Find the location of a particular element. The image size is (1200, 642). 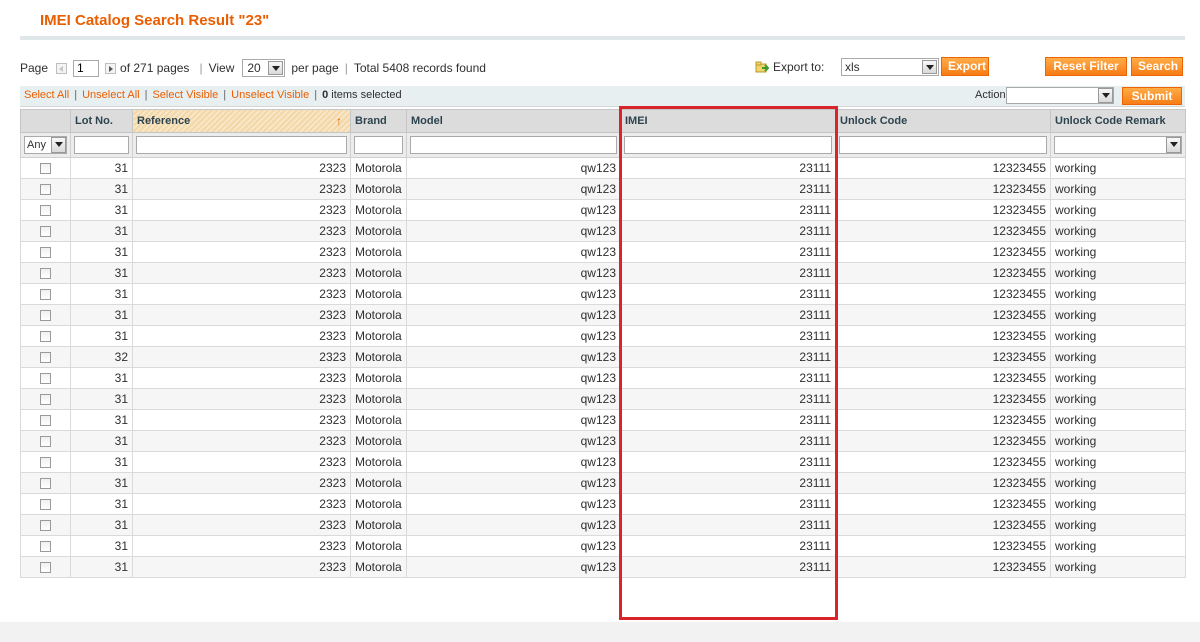

column-header-lot-no: Lot No. is located at coordinates (101, 121).